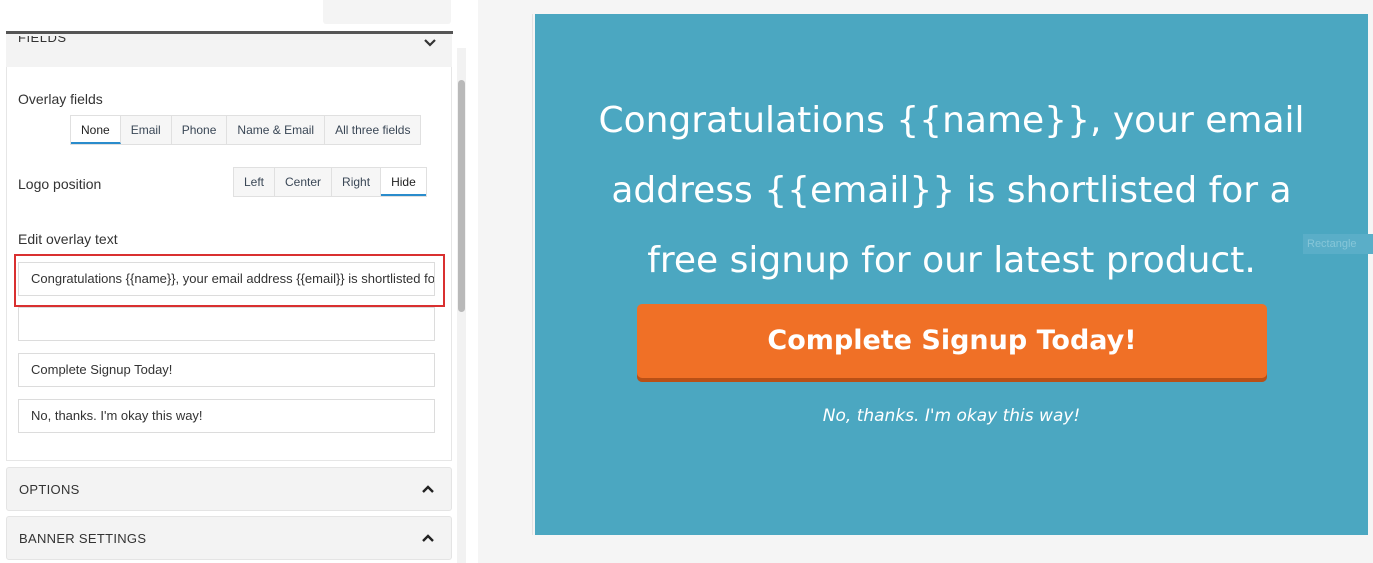 This screenshot has width=1373, height=563. What do you see at coordinates (951, 260) in the screenshot?
I see `headline-line: free signup for our latest product.` at bounding box center [951, 260].